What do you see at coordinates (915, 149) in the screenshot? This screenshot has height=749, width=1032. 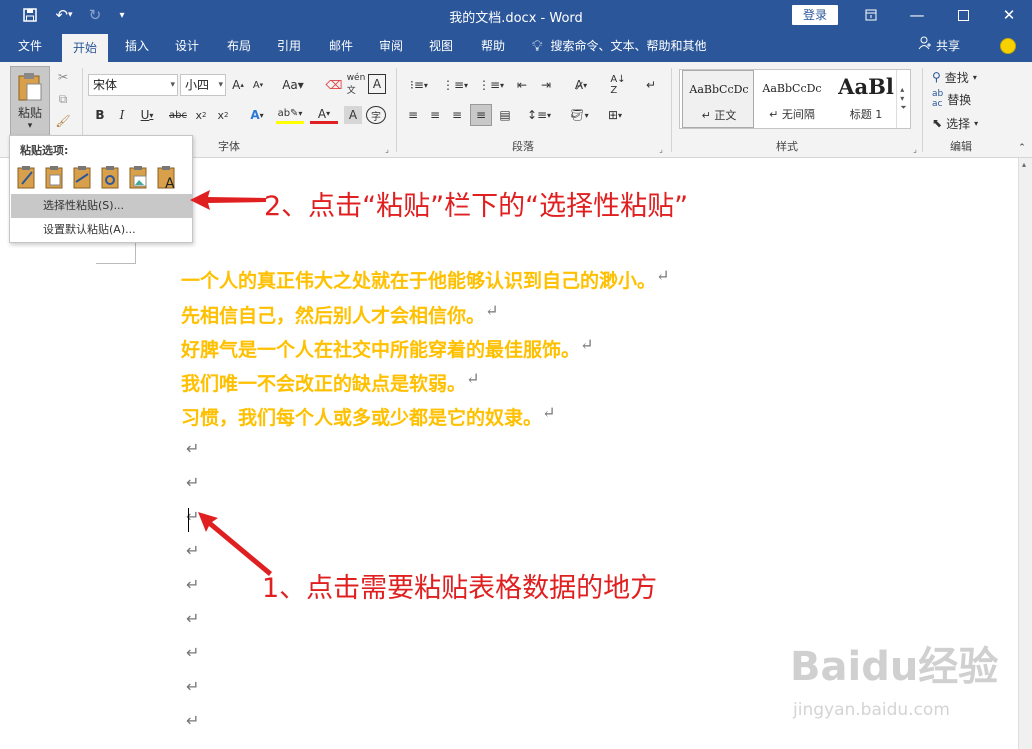 I see `styles-dialog-launcher-icon: ⌟` at bounding box center [915, 149].